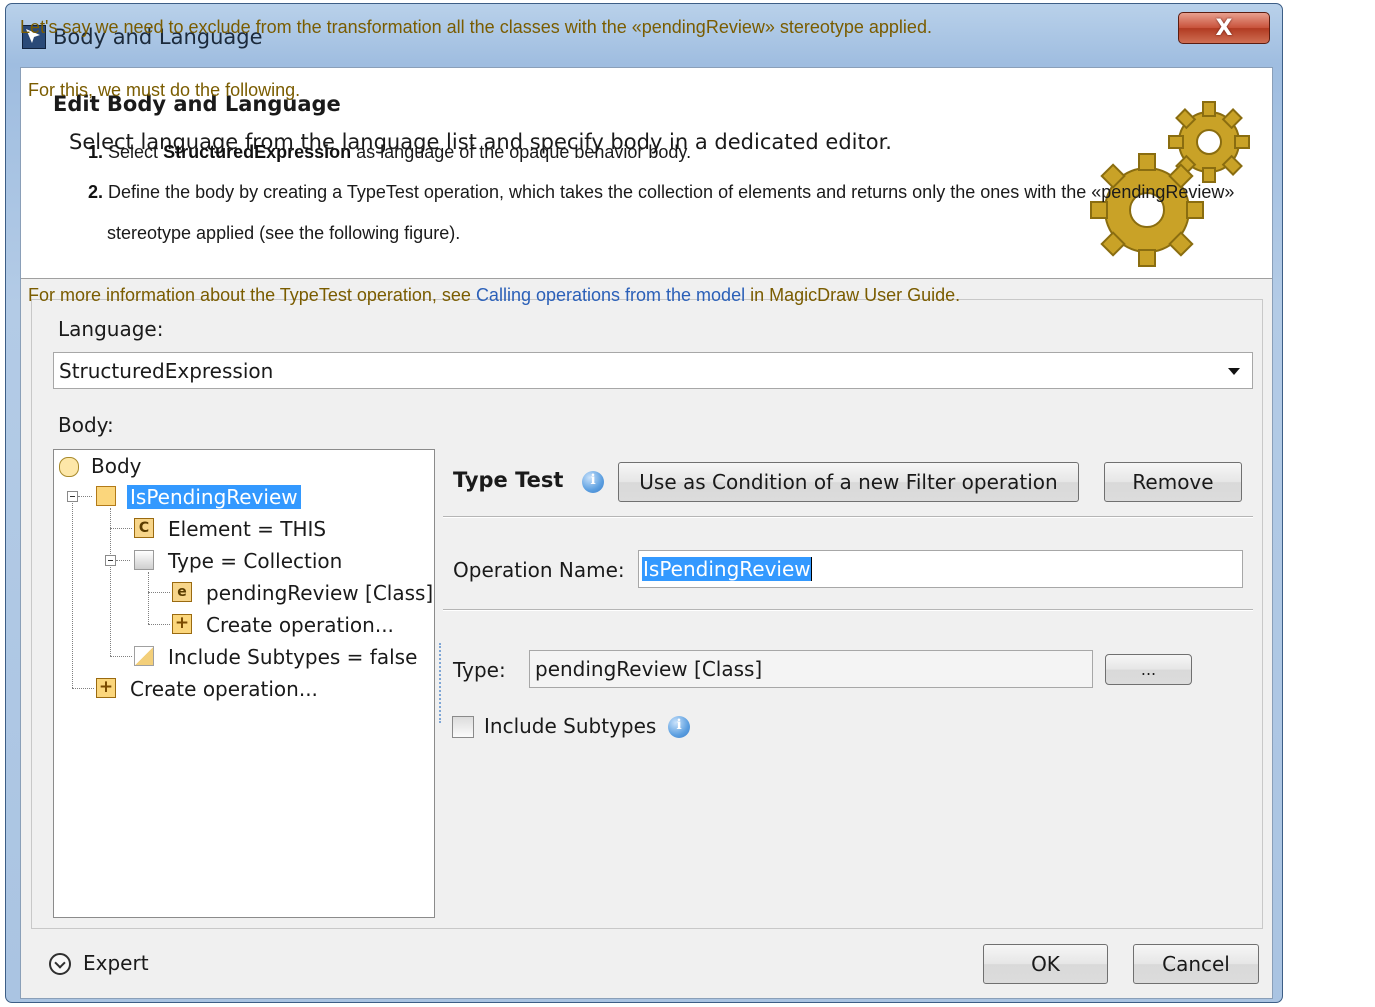 Image resolution: width=1375 pixels, height=1007 pixels. What do you see at coordinates (247, 529) in the screenshot?
I see `tree-node-element: Element = THIS` at bounding box center [247, 529].